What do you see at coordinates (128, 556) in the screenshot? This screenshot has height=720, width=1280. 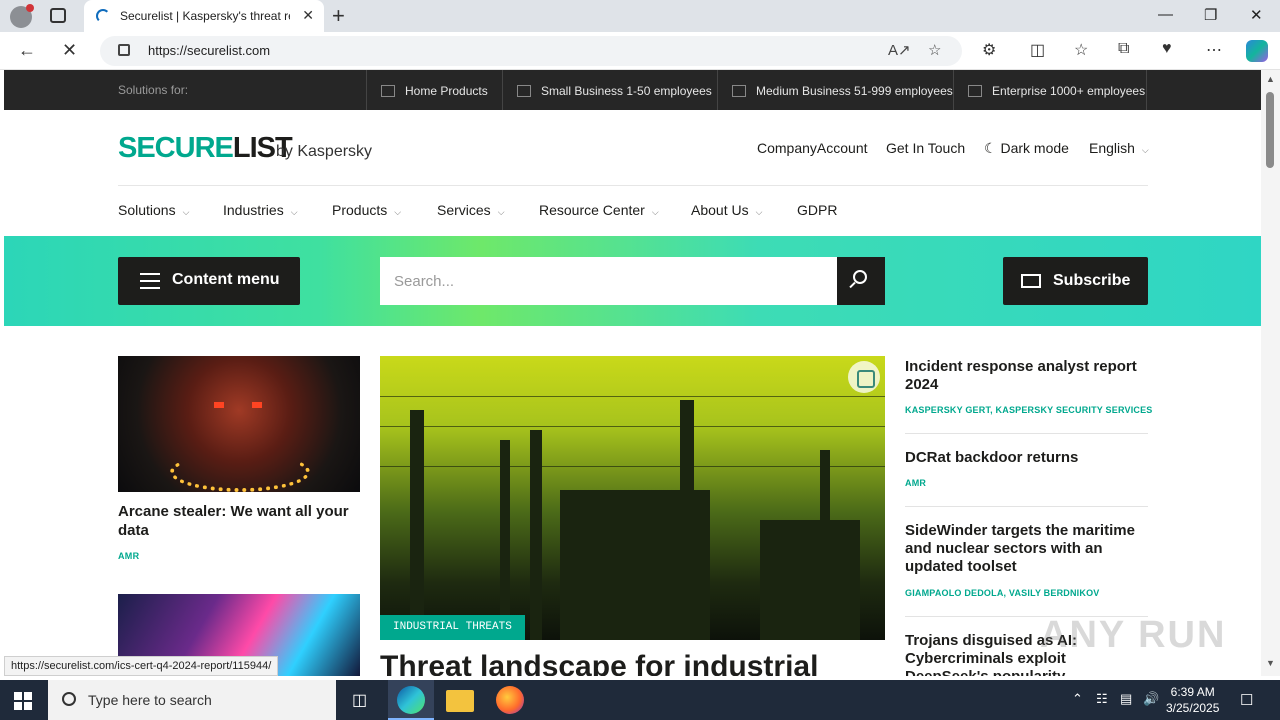 I see `article-author: AMR` at bounding box center [128, 556].